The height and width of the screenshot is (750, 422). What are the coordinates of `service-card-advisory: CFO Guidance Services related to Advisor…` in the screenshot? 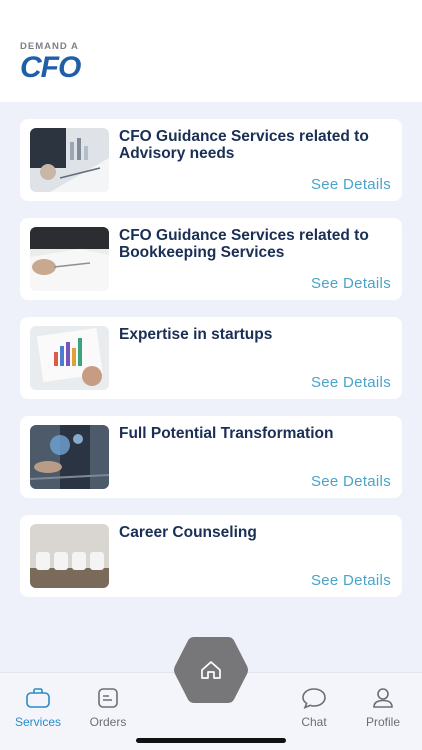 It's located at (211, 160).